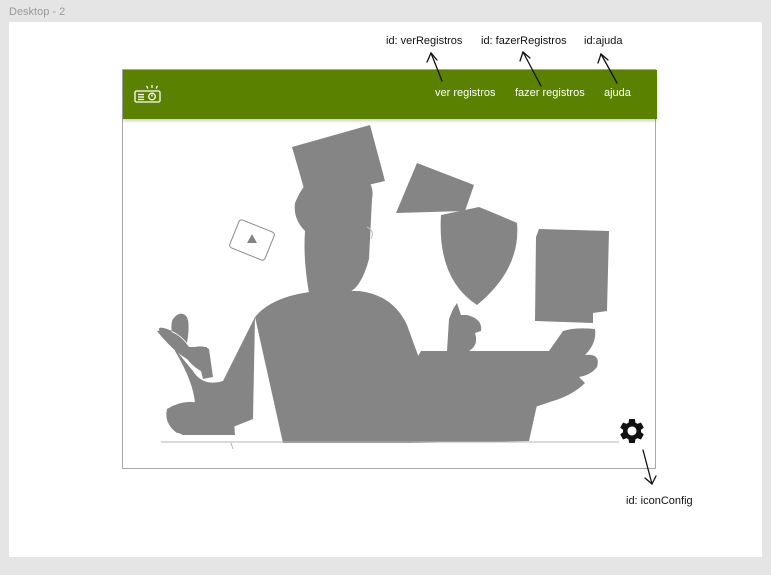 This screenshot has height=575, width=771. I want to click on nav-link-fazer-registros: fazer registros, so click(550, 93).